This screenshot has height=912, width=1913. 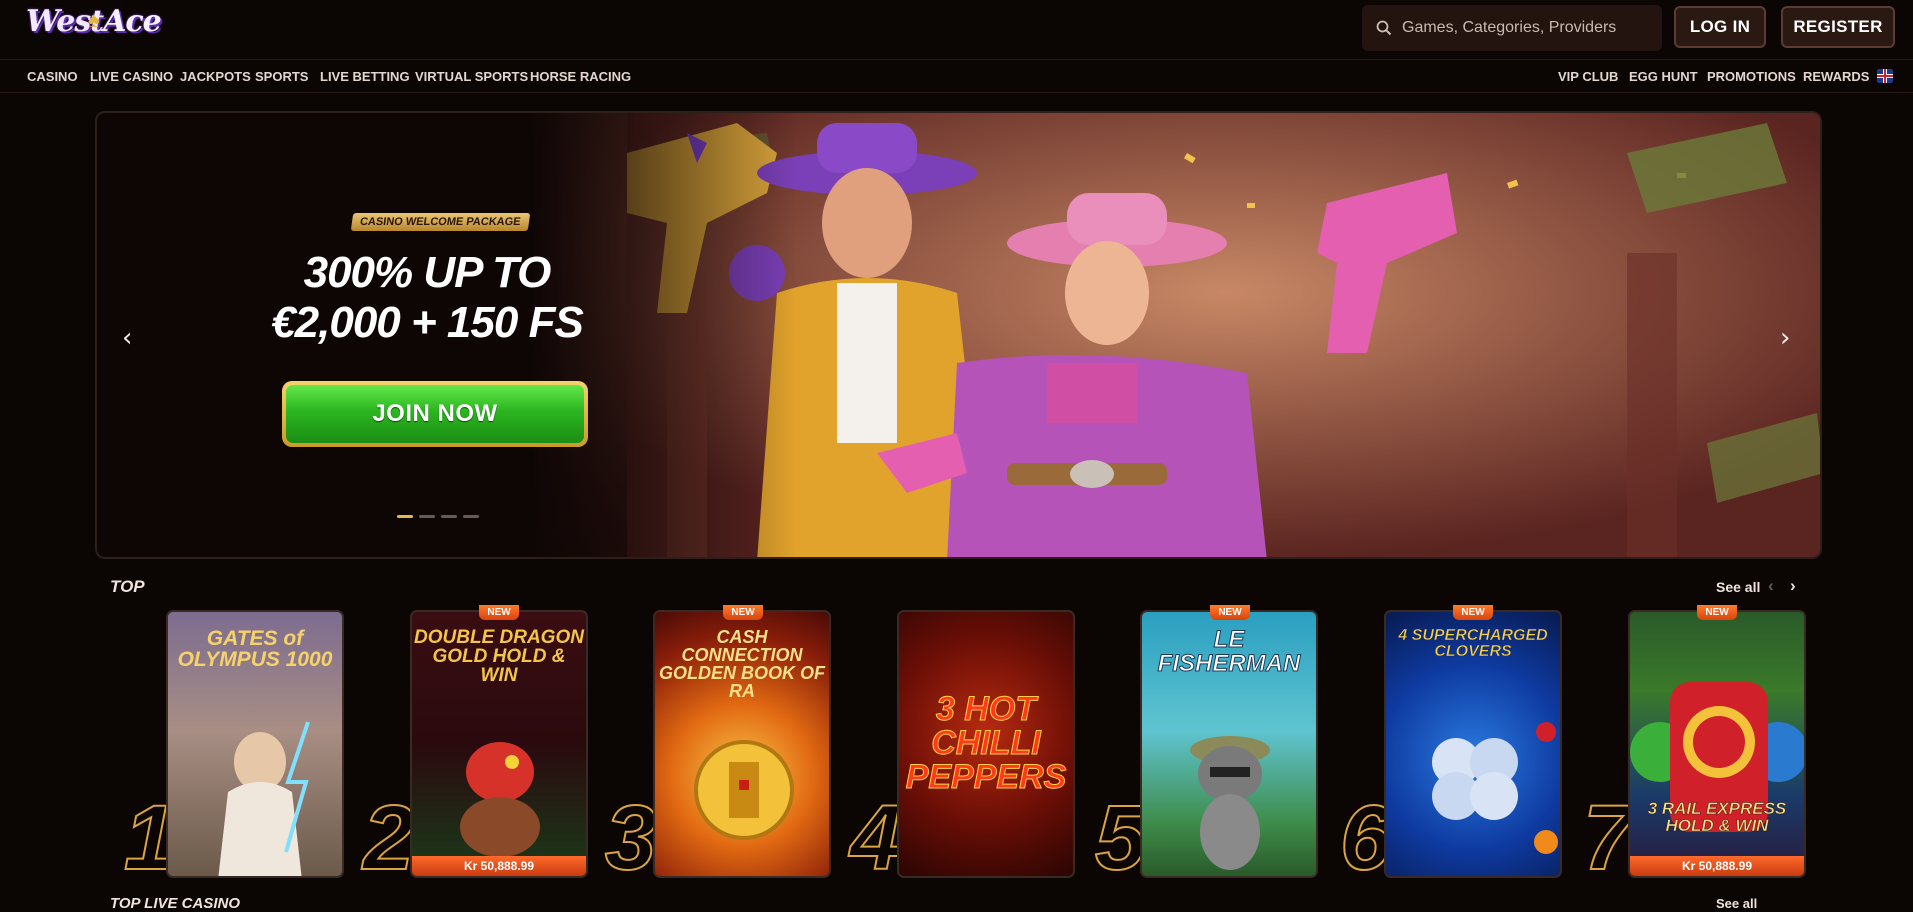 I want to click on uk-flag-icon, so click(x=1885, y=76).